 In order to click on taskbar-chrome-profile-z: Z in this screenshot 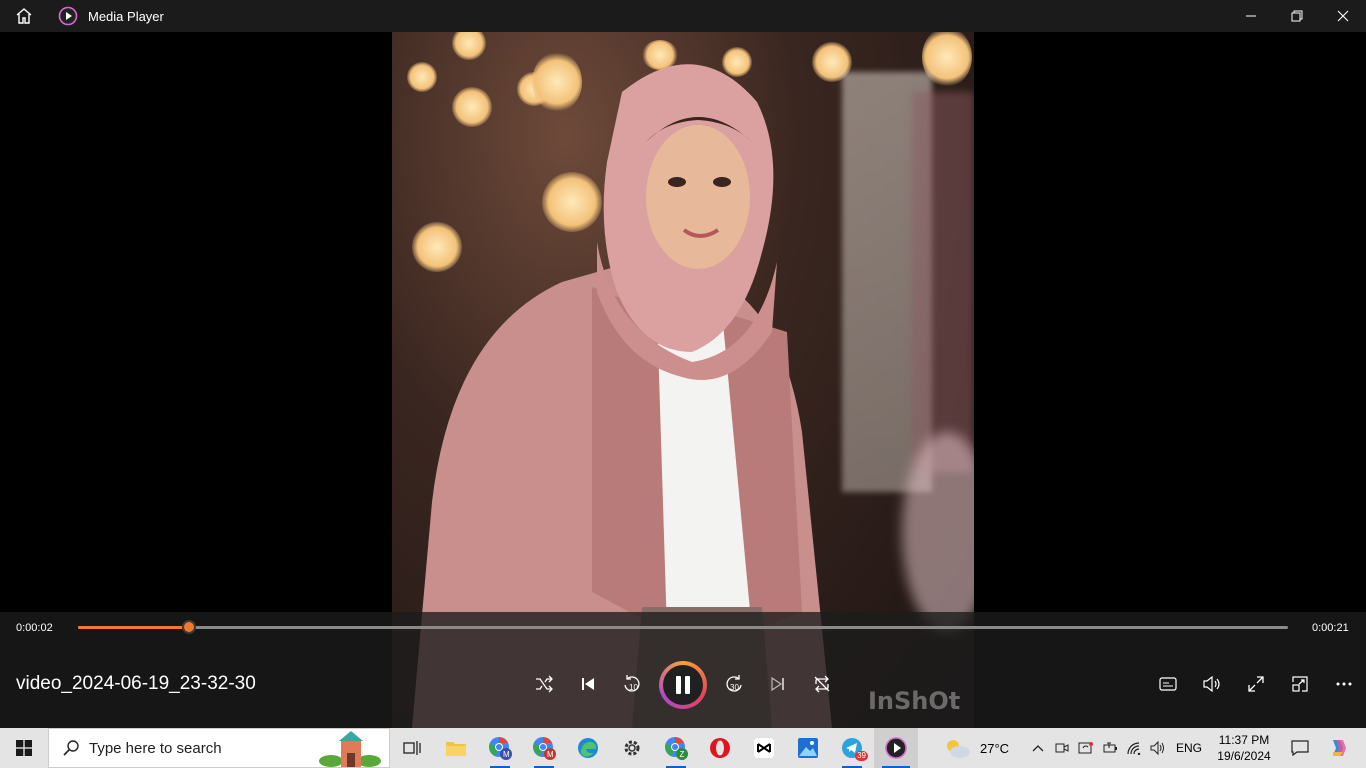, I will do `click(676, 748)`.